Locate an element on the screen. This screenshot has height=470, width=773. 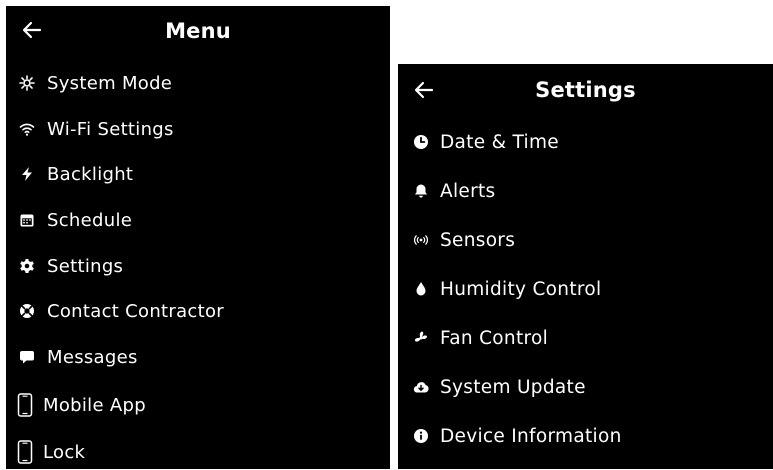
settings-item-date-time: Date & Time is located at coordinates (585, 142).